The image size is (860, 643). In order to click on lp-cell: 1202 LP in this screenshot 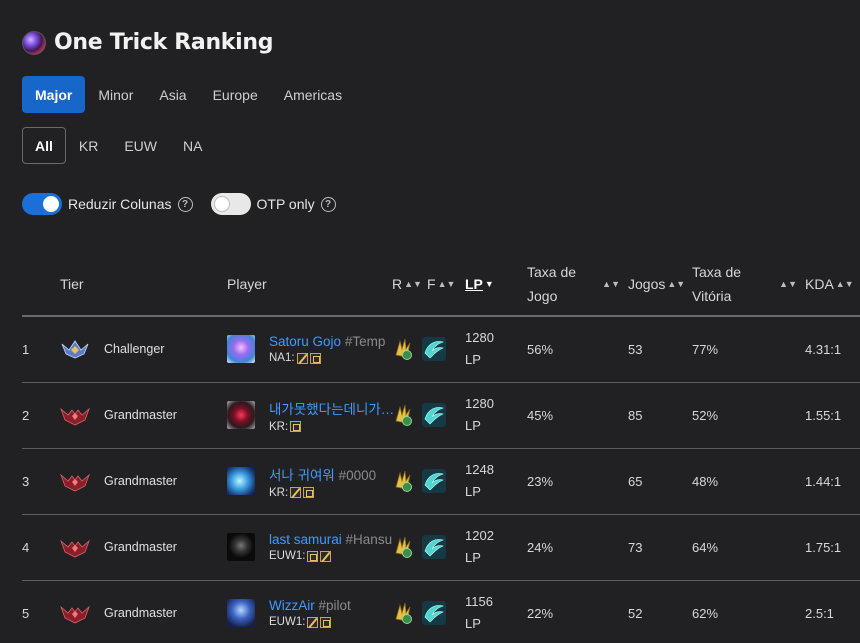, I will do `click(496, 547)`.